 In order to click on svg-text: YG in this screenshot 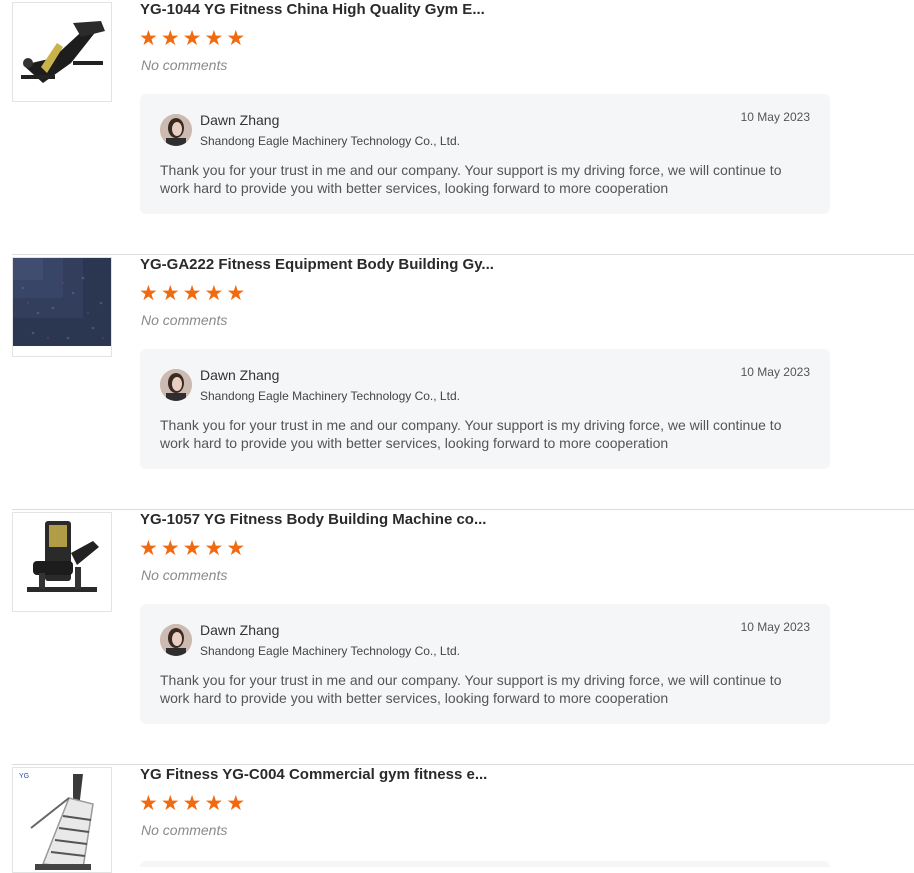, I will do `click(24, 776)`.